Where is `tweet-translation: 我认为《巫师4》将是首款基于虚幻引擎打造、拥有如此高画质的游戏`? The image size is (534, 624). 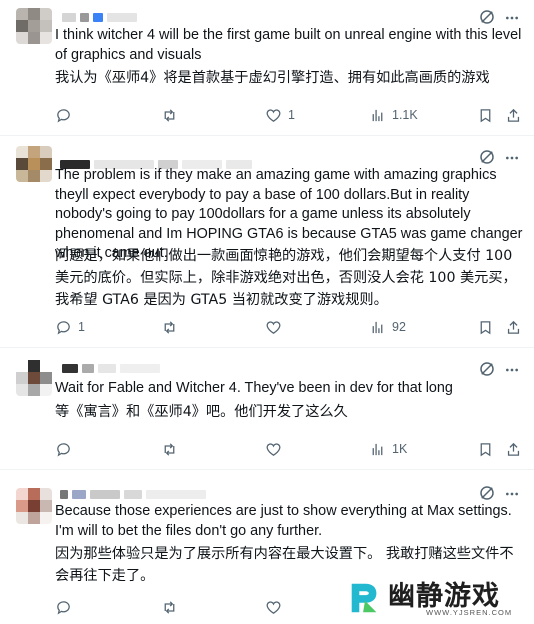 tweet-translation: 我认为《巫师4》将是首款基于虚幻引擎打造、拥有如此高画质的游戏 is located at coordinates (272, 78).